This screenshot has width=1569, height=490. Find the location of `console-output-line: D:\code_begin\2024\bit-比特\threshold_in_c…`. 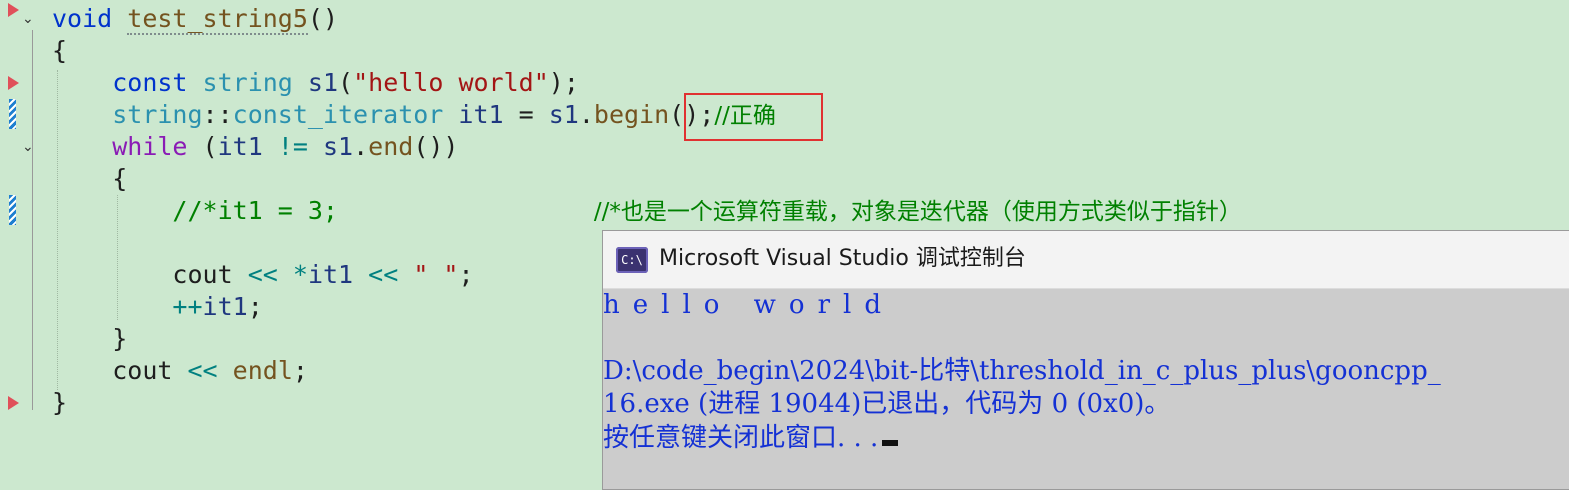

console-output-line: D:\code_begin\2024\bit-比特\threshold_in_c… is located at coordinates (1022, 371).